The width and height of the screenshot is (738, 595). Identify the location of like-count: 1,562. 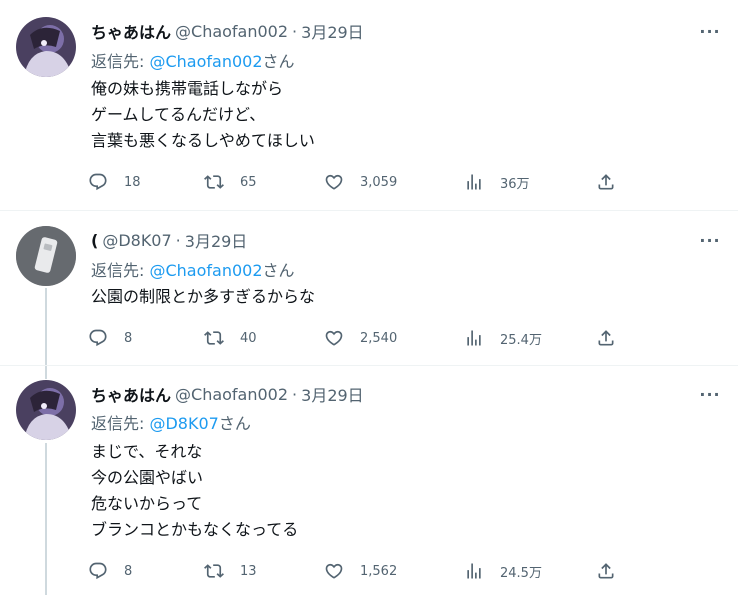
(379, 571).